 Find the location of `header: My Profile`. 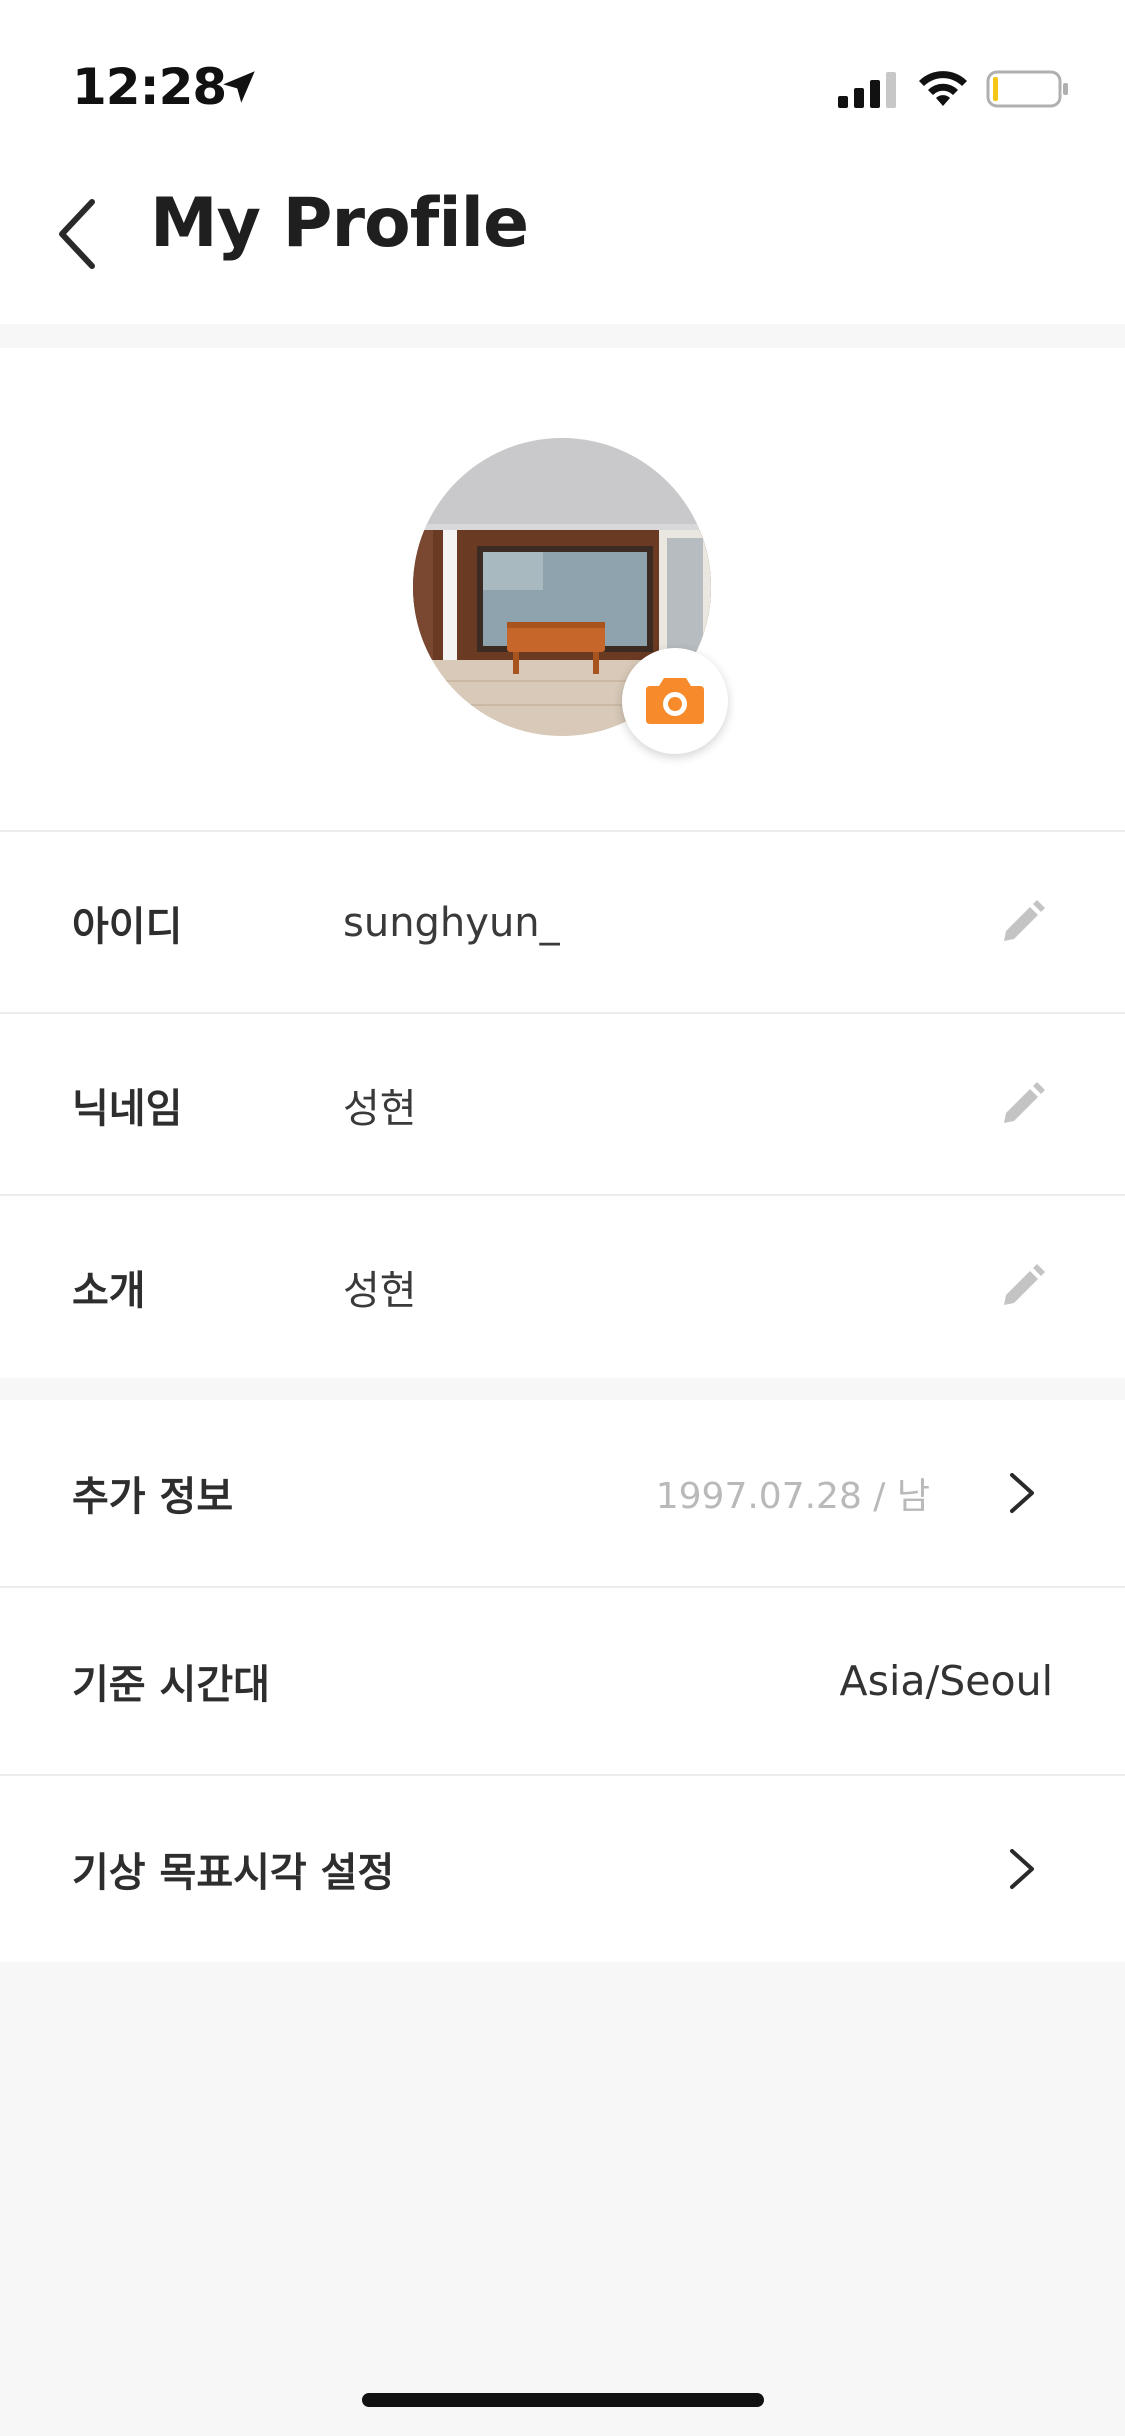

header: My Profile is located at coordinates (562, 237).